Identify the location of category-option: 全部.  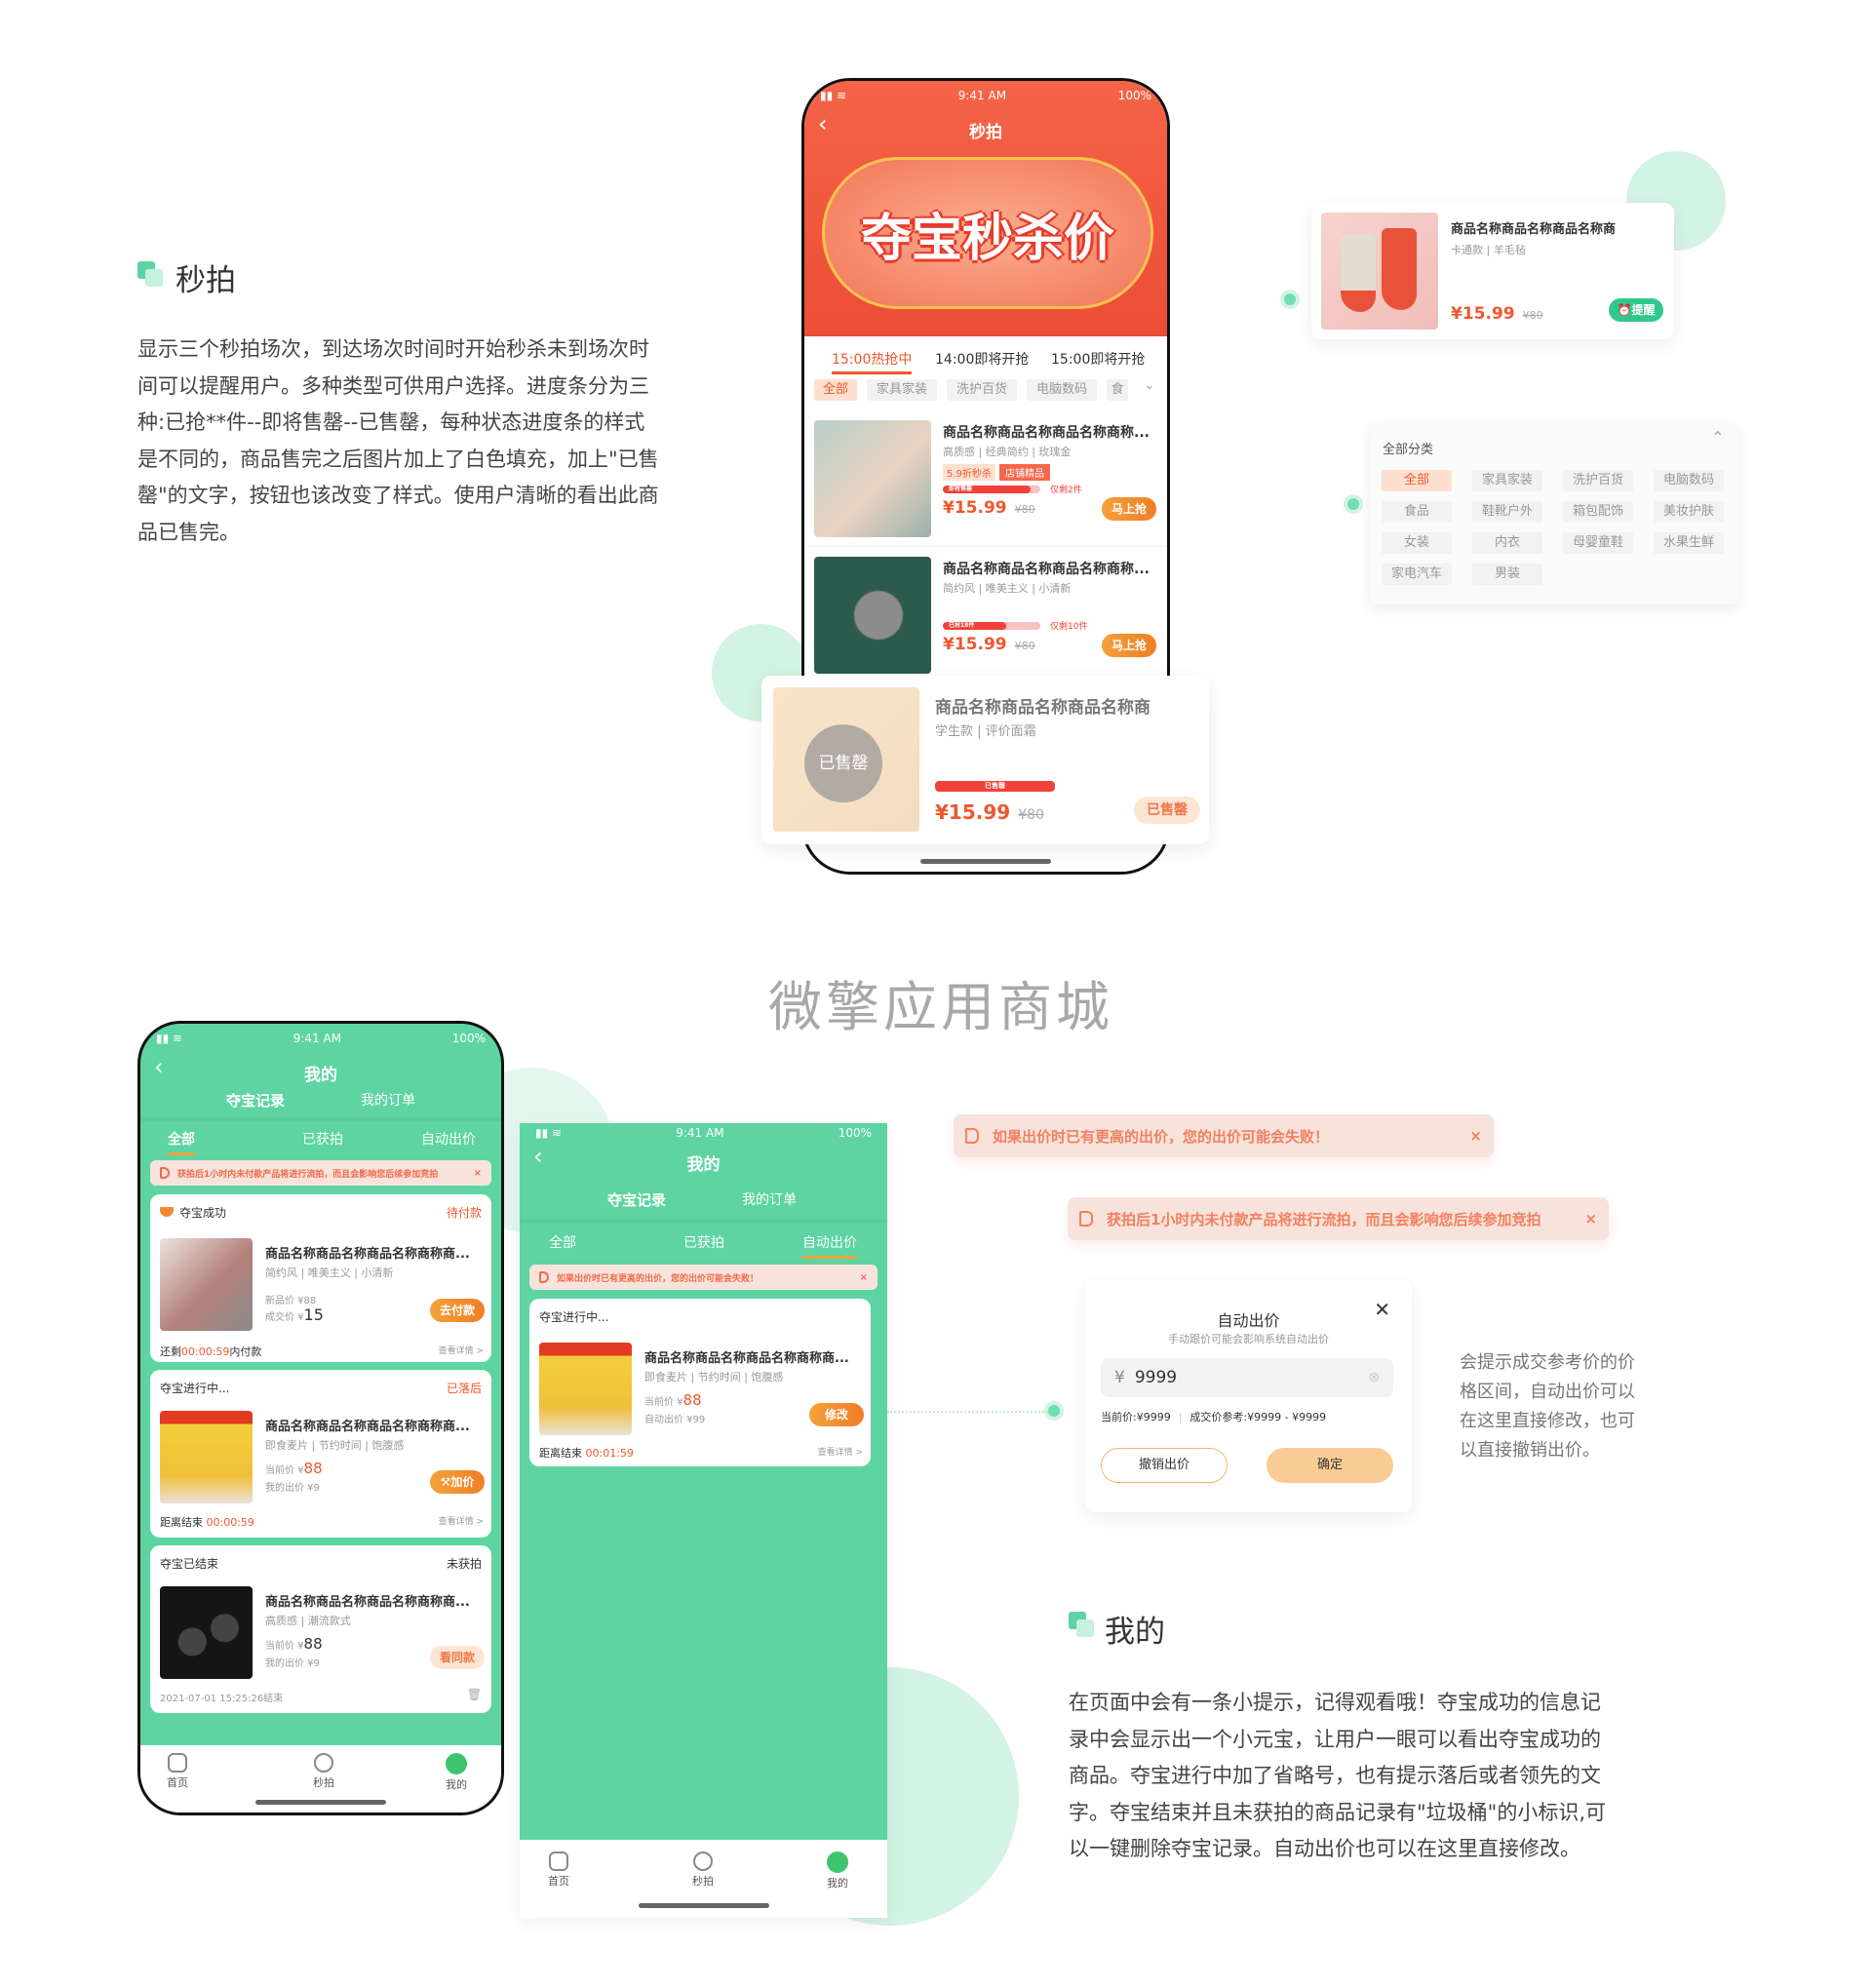
(1417, 480).